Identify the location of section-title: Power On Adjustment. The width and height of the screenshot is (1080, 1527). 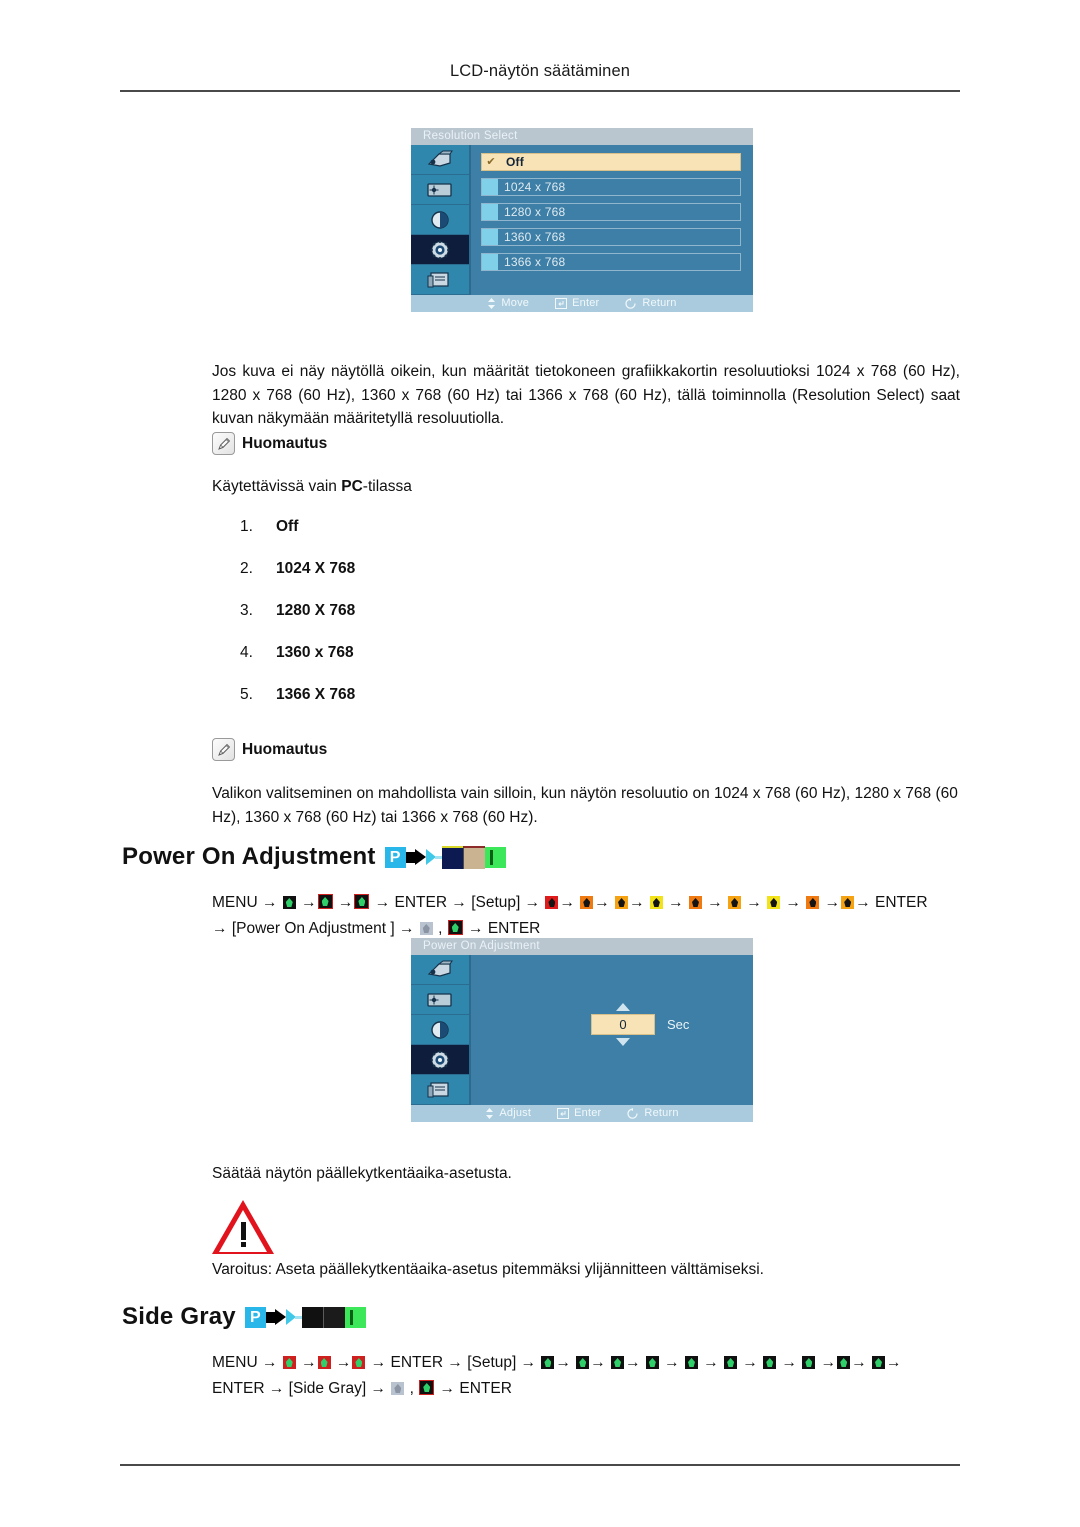
(249, 856).